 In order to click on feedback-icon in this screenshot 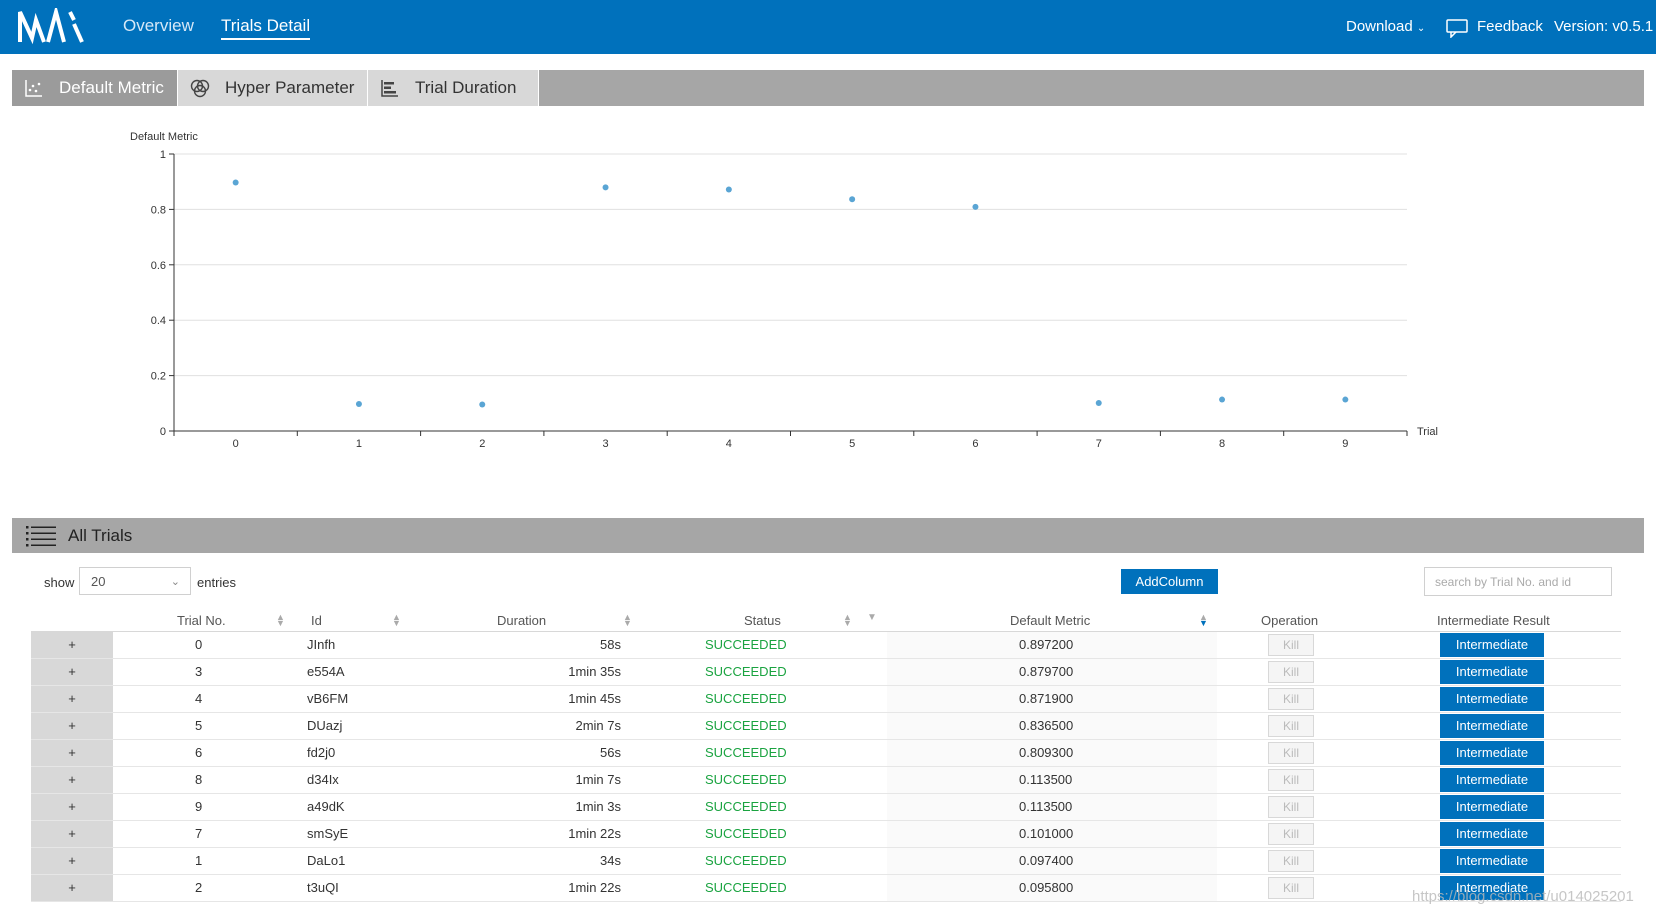, I will do `click(1457, 28)`.